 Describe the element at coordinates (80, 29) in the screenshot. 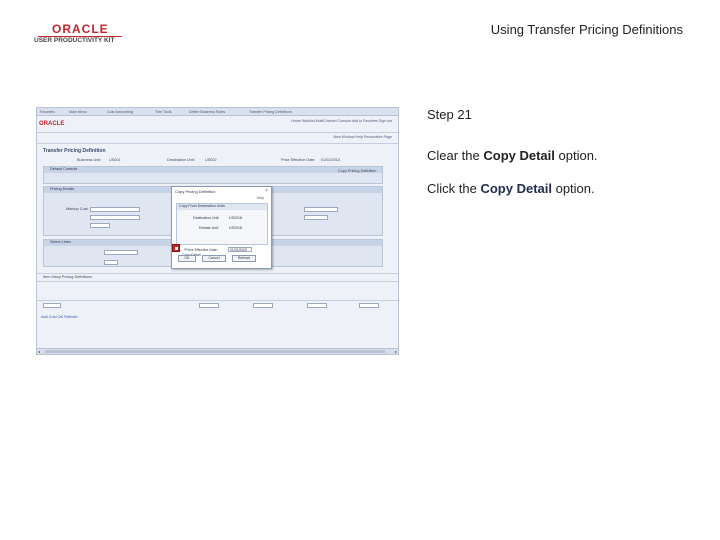

I see `logo-brand: ORACLE` at that location.